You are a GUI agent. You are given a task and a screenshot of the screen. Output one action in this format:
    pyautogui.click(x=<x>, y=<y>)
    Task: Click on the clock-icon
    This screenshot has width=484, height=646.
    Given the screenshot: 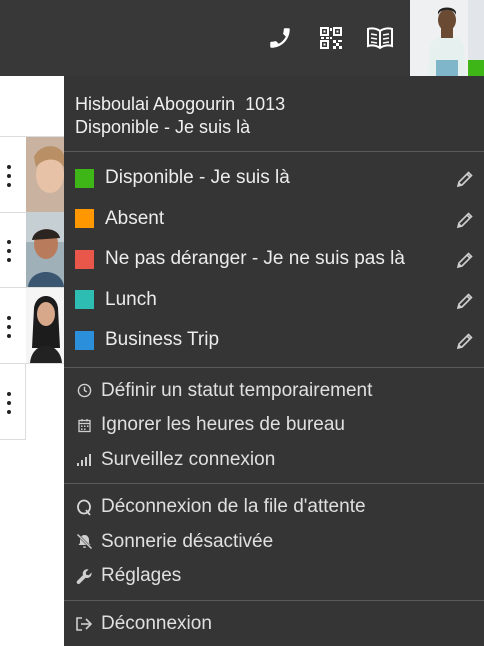 What is the action you would take?
    pyautogui.click(x=84, y=391)
    